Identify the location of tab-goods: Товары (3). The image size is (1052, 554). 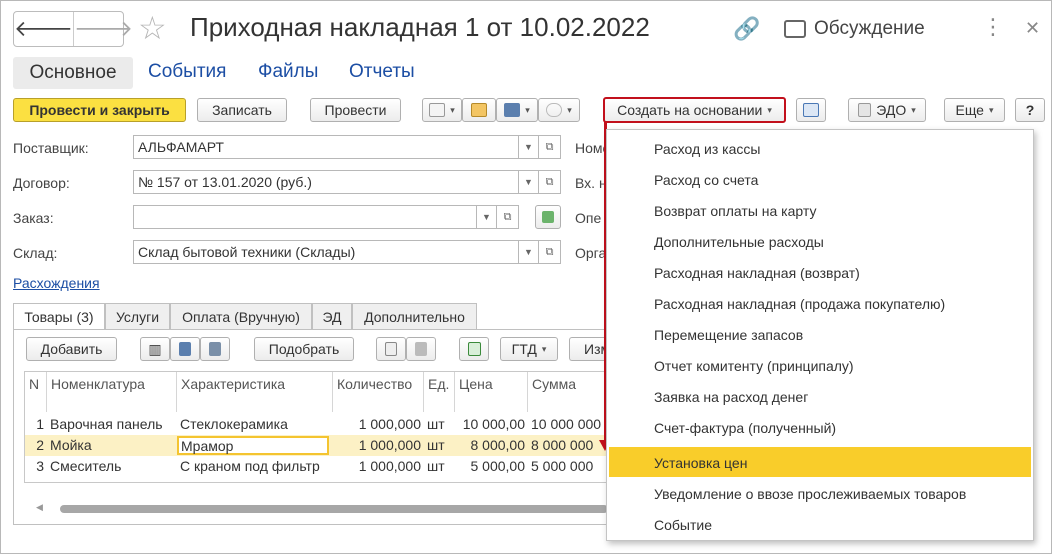
(59, 316).